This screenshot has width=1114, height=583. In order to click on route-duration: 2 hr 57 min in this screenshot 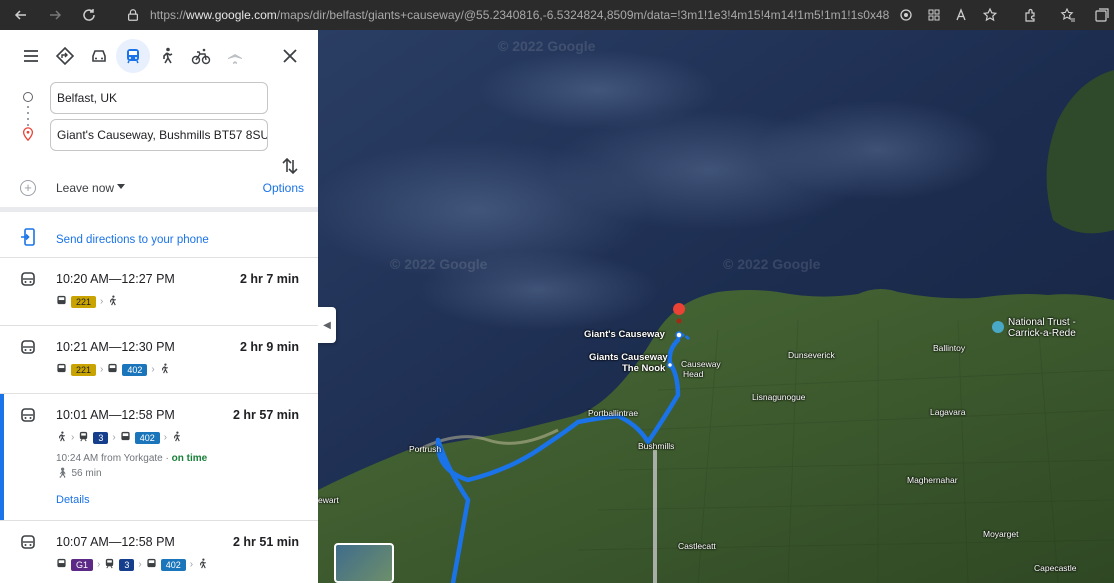, I will do `click(266, 415)`.